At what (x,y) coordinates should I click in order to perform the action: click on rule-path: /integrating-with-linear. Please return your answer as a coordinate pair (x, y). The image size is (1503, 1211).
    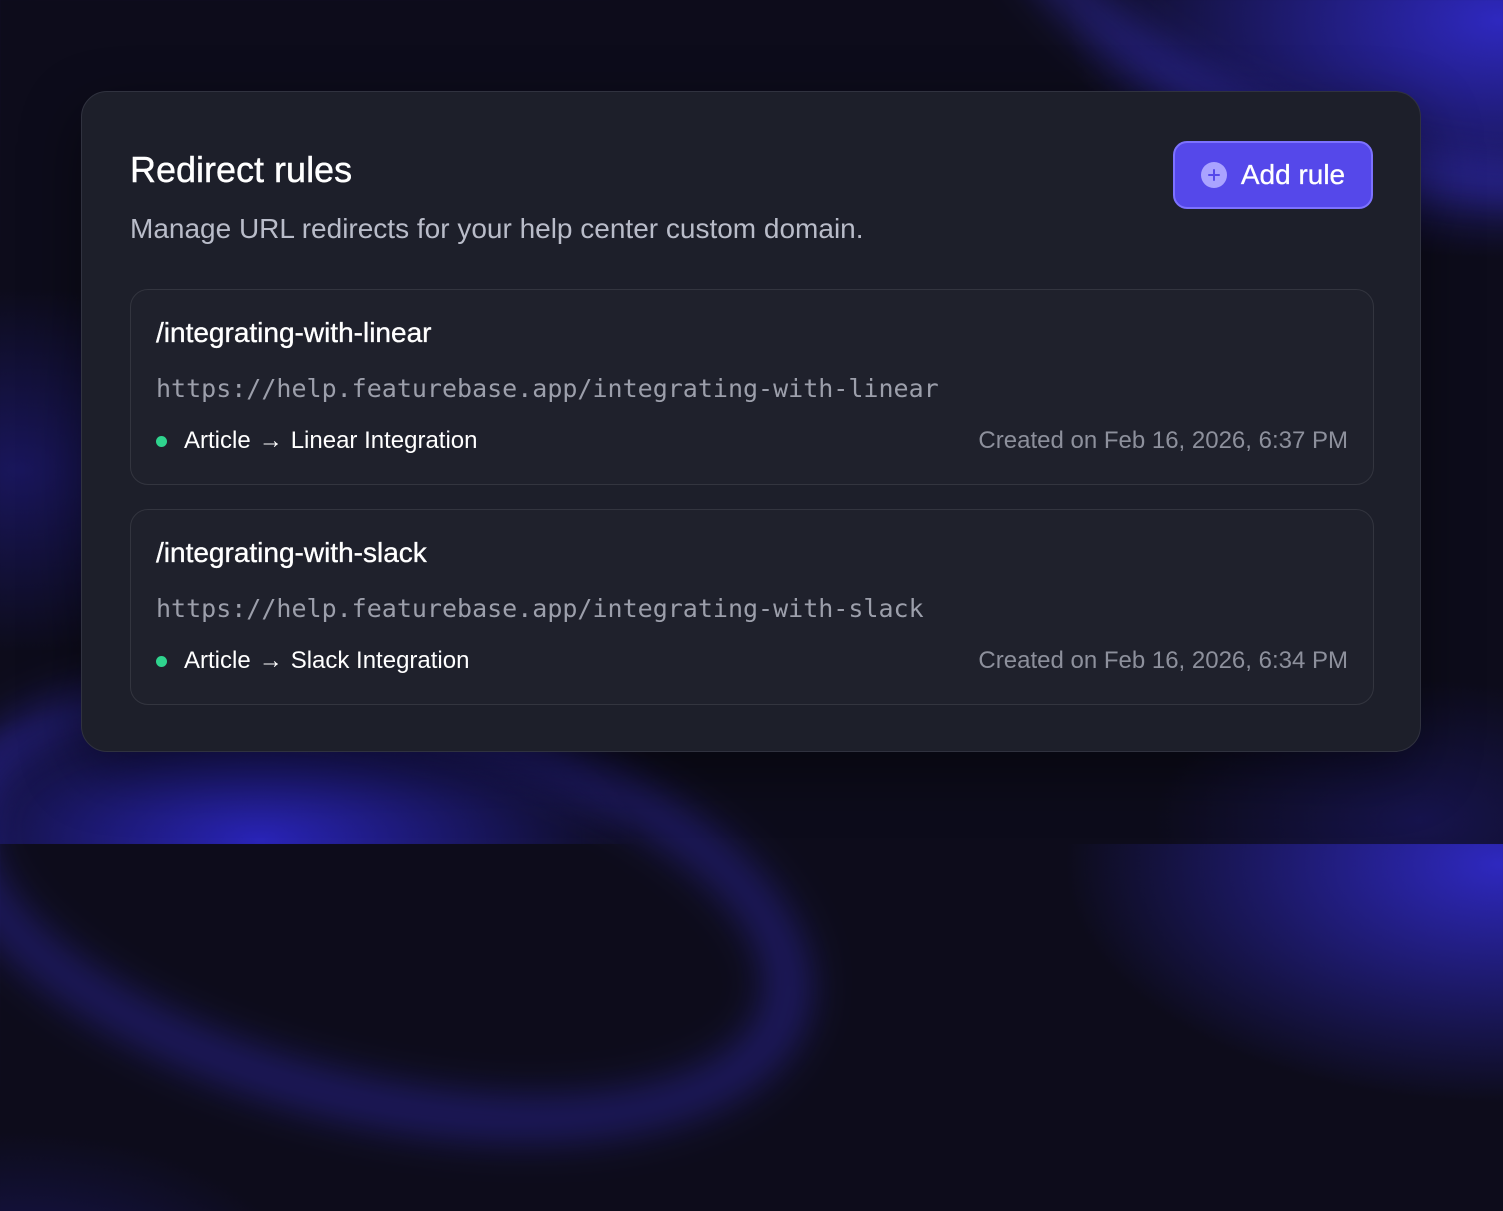
    Looking at the image, I should click on (294, 332).